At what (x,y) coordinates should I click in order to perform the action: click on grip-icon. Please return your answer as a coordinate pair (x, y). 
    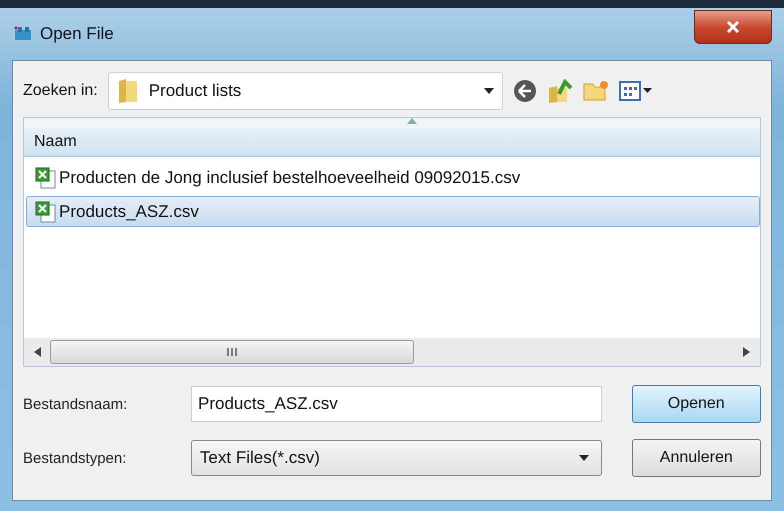
    Looking at the image, I should click on (232, 352).